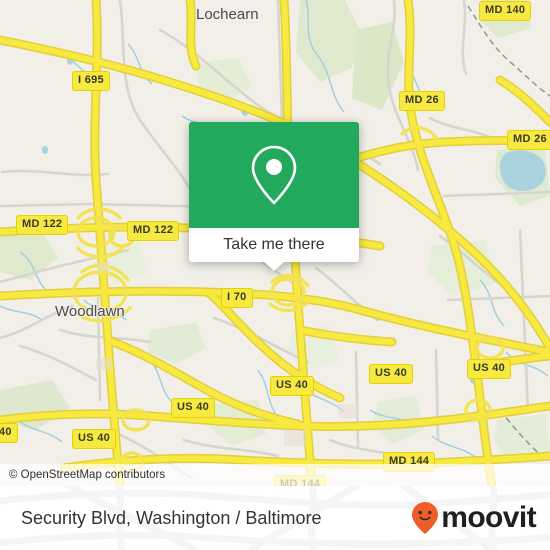  I want to click on page-title: Security Blvd, Washington / Baltimore, so click(171, 517).